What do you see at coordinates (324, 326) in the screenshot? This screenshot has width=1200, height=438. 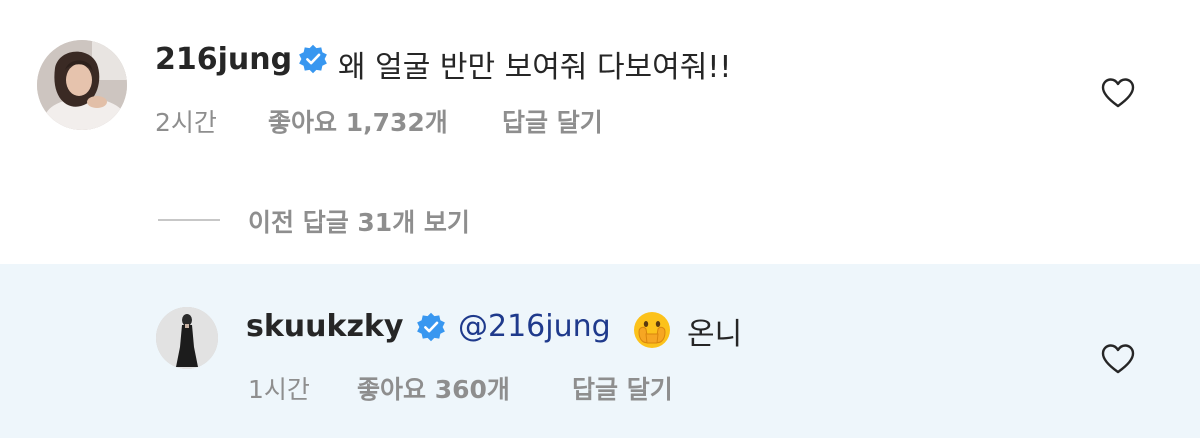 I see `username: skuukzky` at bounding box center [324, 326].